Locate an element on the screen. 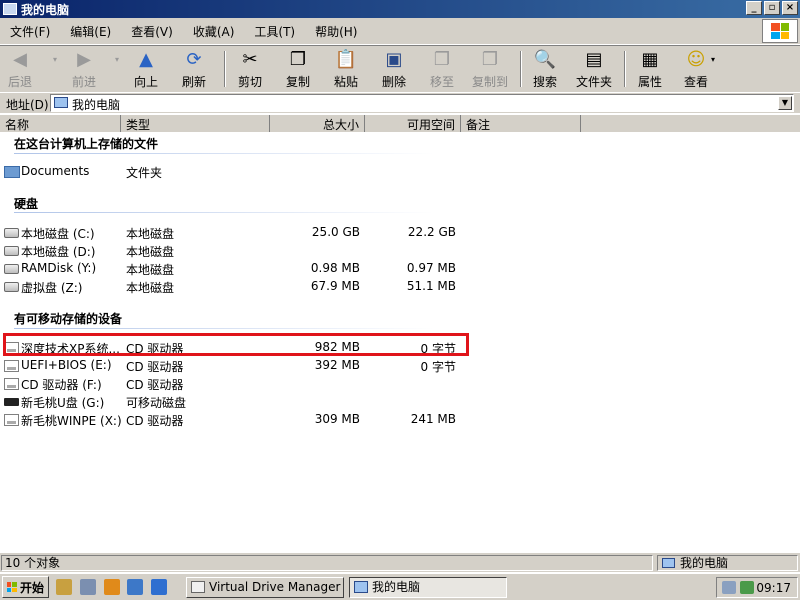 This screenshot has width=800, height=600. column-headers: 名称 类型 总大小 可用空间 备注 is located at coordinates (400, 123).